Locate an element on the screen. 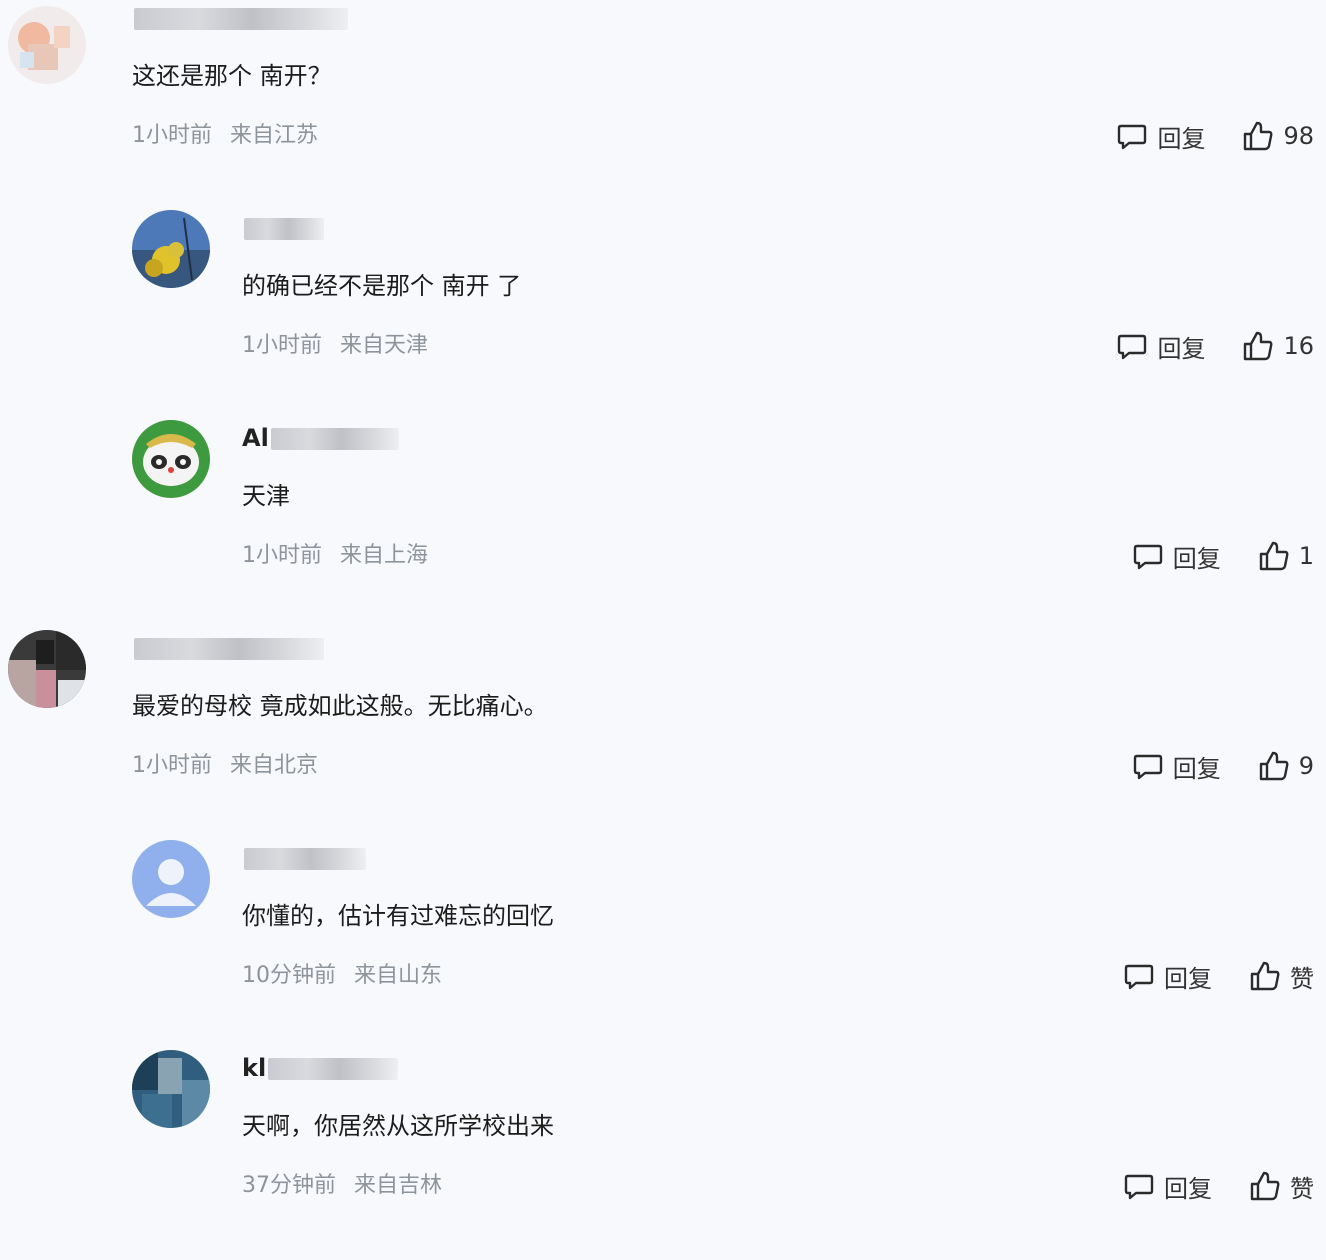 The width and height of the screenshot is (1326, 1260). like-count: 98 is located at coordinates (1298, 136).